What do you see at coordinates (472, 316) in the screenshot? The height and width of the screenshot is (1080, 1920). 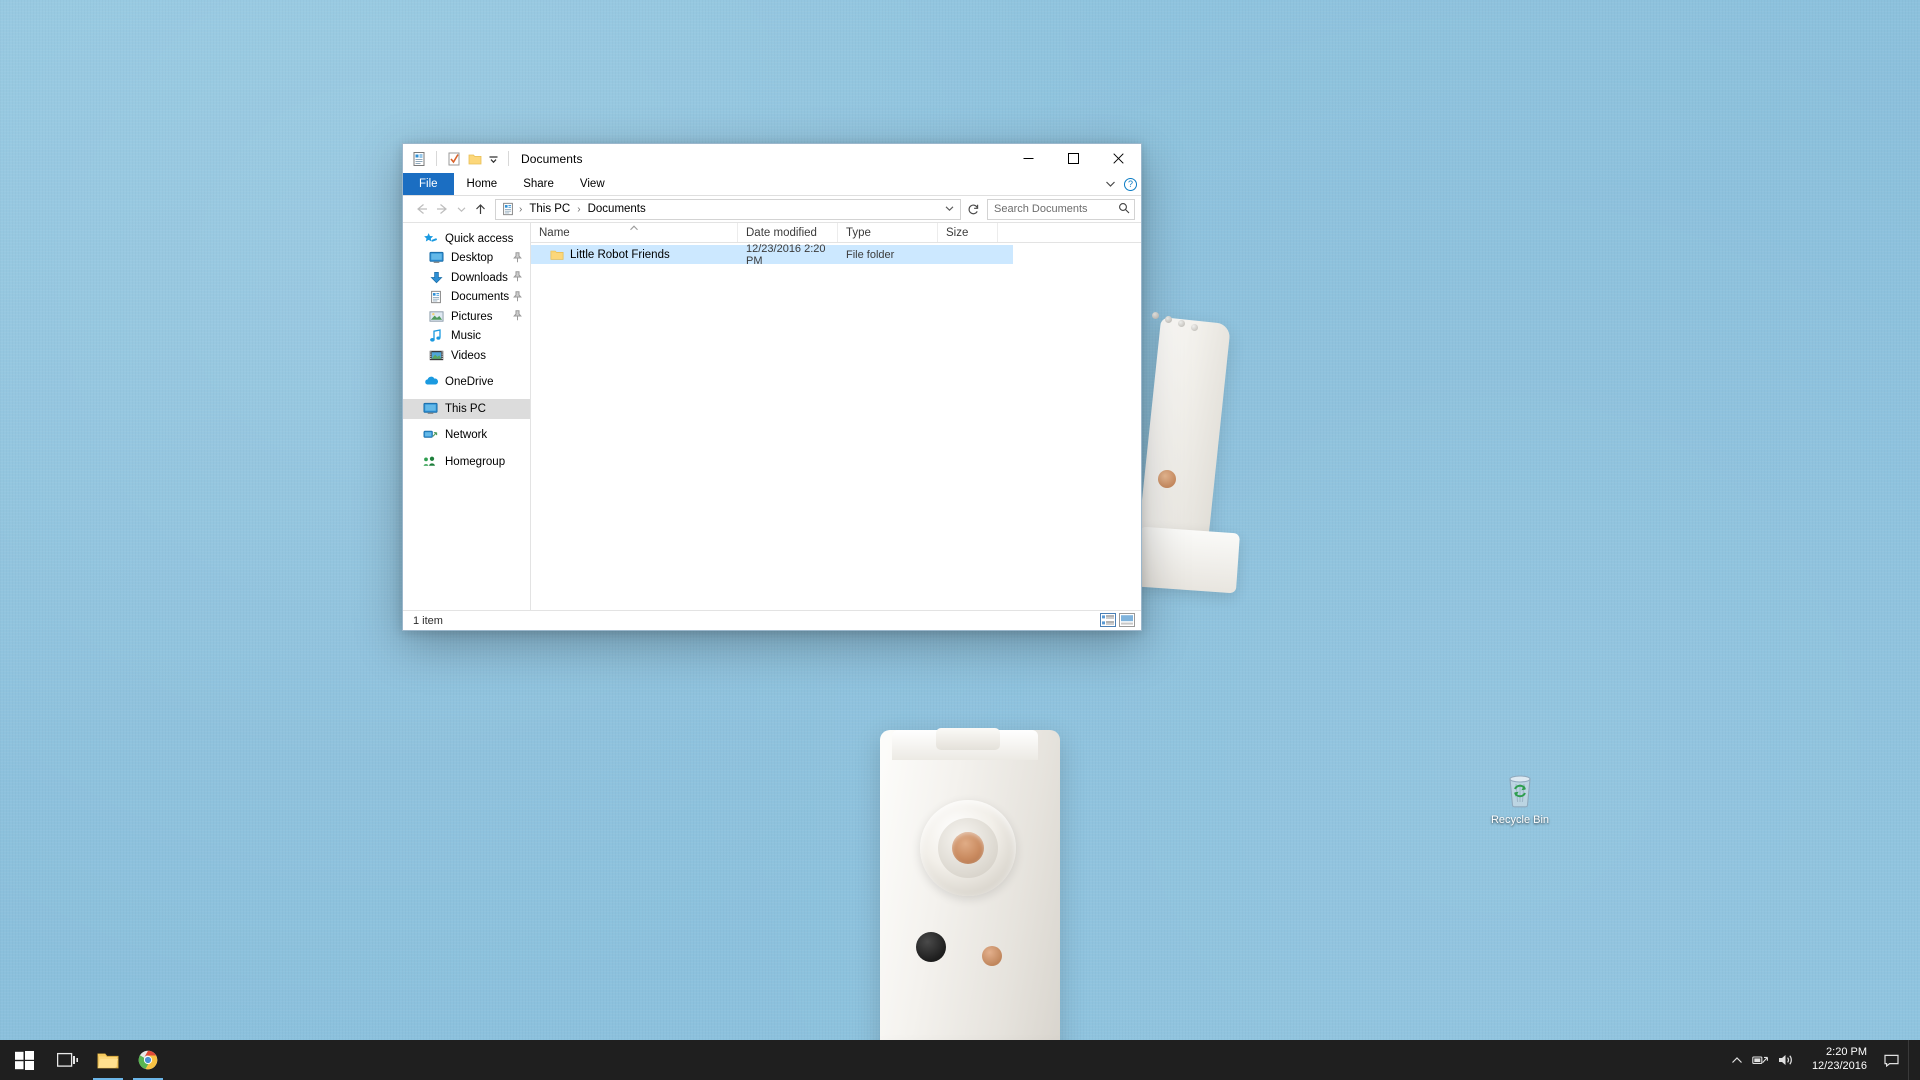 I see `sidebar-item-label: Pictures` at bounding box center [472, 316].